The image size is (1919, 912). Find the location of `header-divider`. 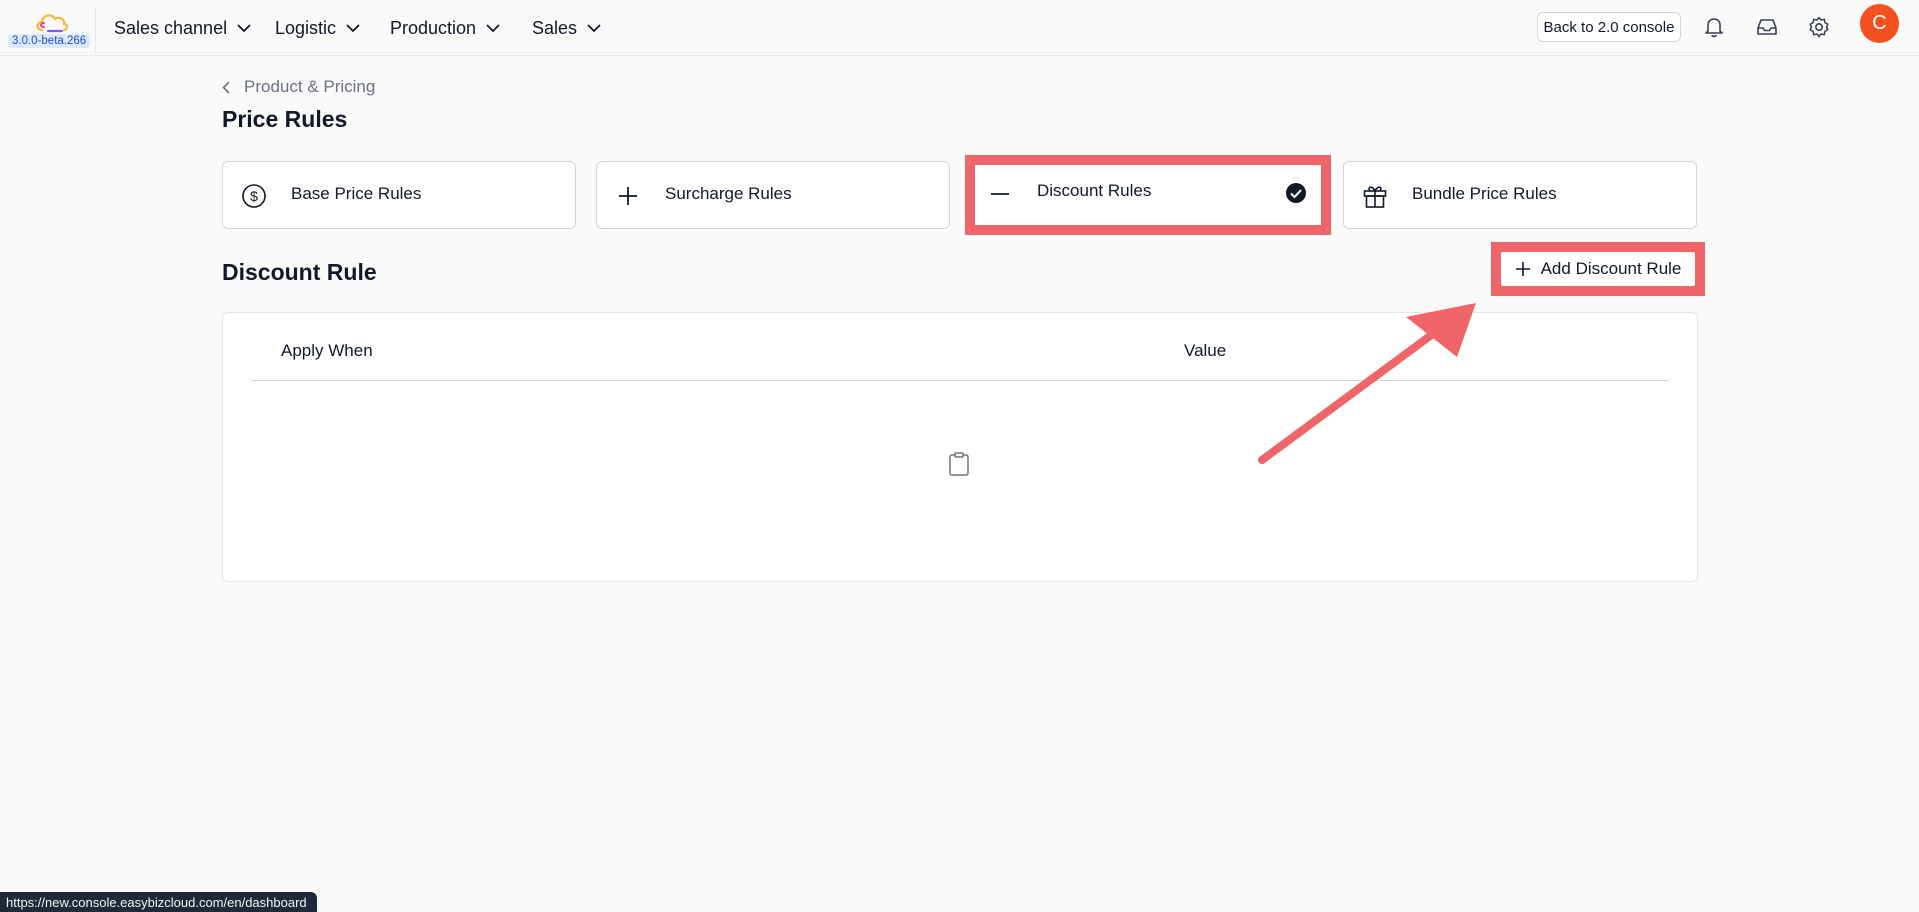

header-divider is located at coordinates (960, 380).